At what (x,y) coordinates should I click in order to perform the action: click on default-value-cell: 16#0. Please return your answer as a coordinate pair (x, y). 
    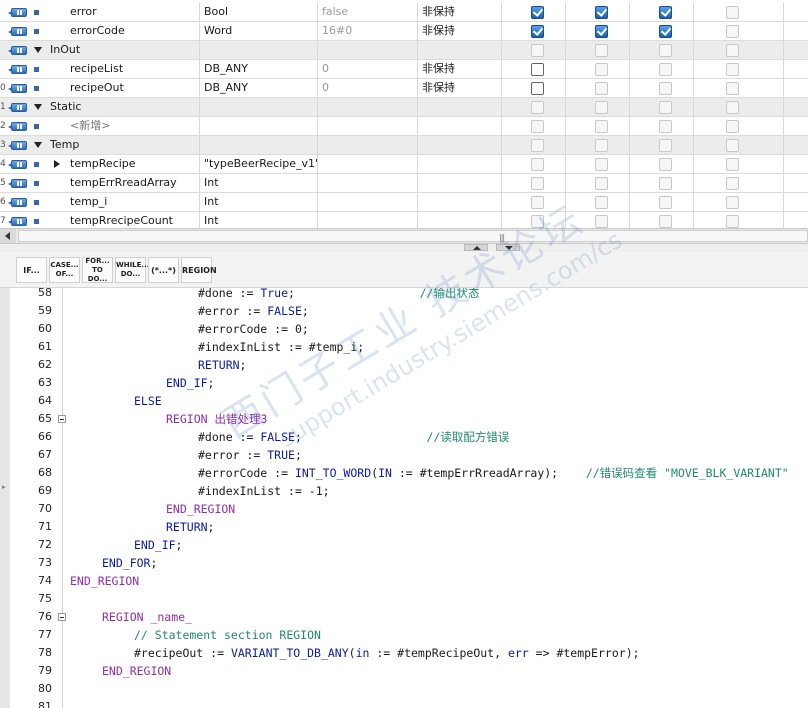
    Looking at the image, I should click on (368, 31).